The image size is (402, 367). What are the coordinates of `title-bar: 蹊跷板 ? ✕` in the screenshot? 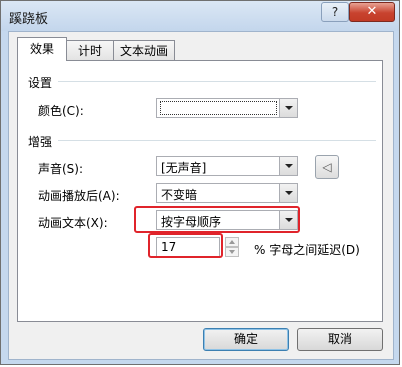 It's located at (200, 16).